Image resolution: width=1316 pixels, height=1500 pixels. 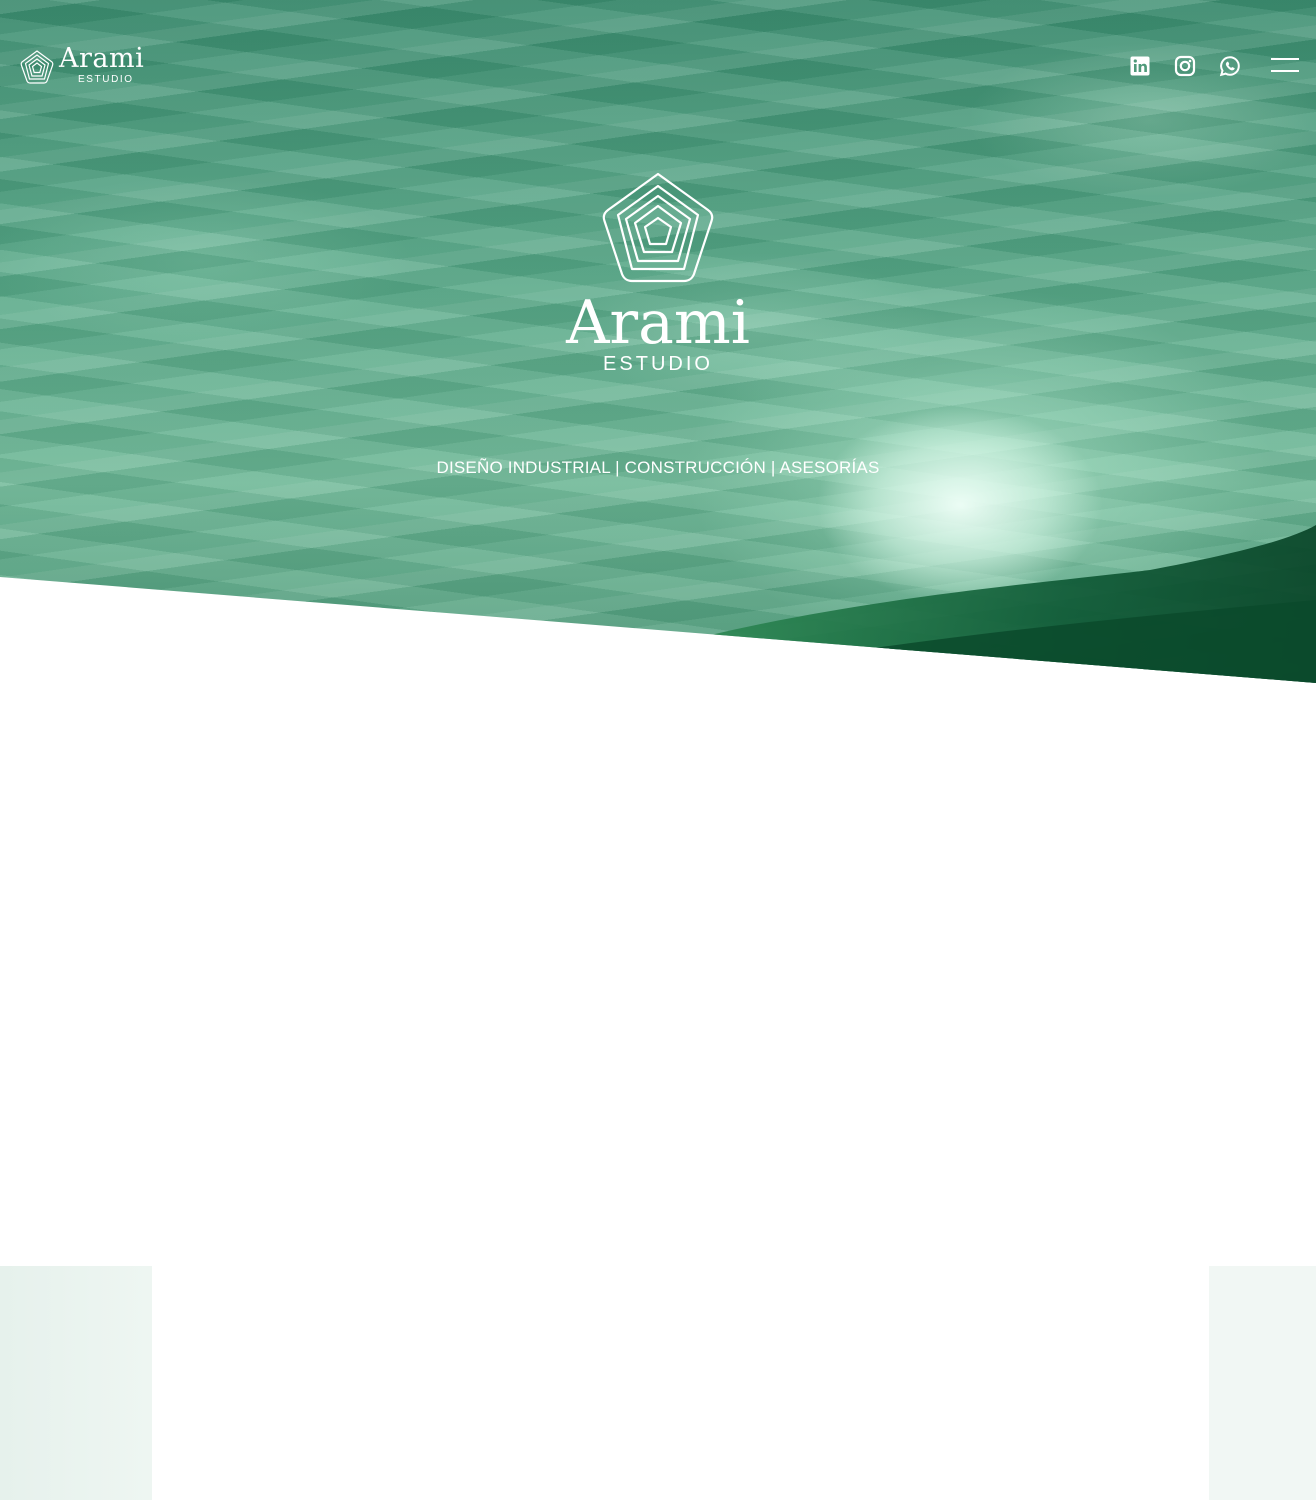 What do you see at coordinates (658, 323) in the screenshot?
I see `hero-logo-word: Arami` at bounding box center [658, 323].